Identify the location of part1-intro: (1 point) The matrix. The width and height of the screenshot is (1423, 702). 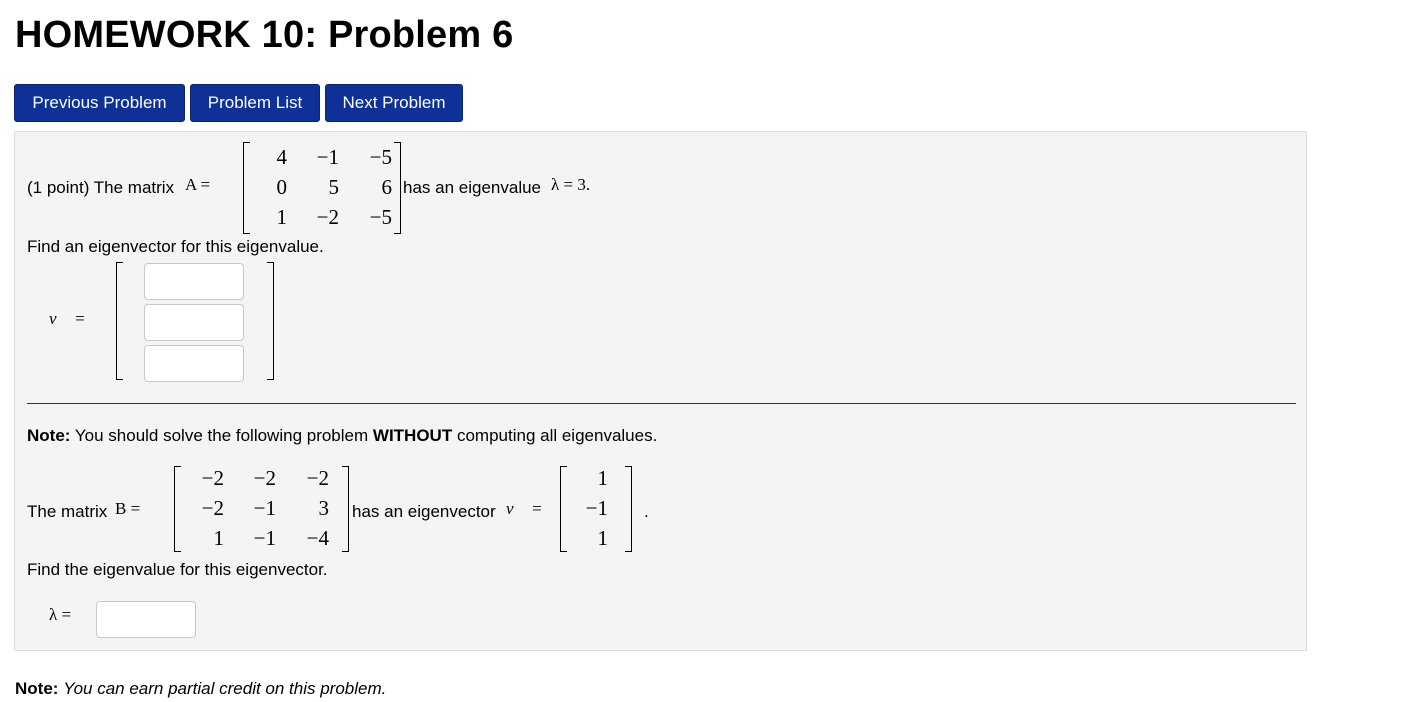
(101, 187).